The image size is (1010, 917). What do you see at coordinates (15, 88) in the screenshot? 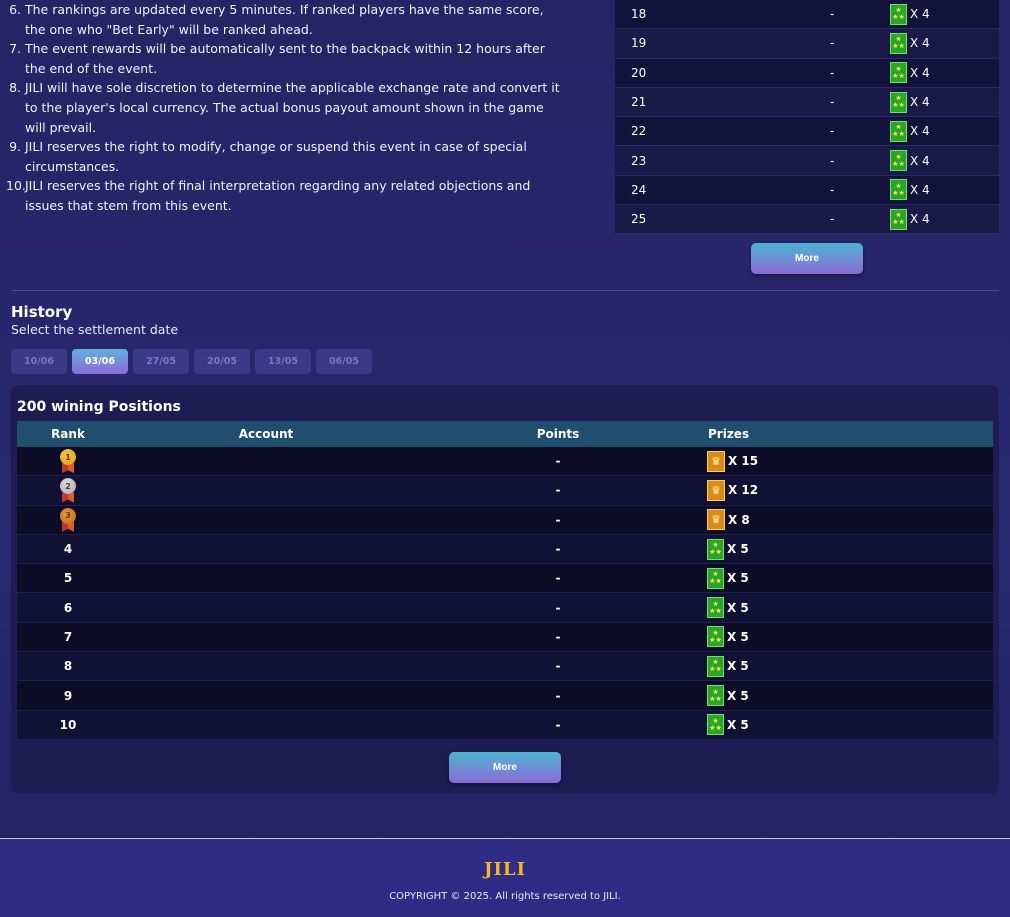
I see `rule-number: 8.` at bounding box center [15, 88].